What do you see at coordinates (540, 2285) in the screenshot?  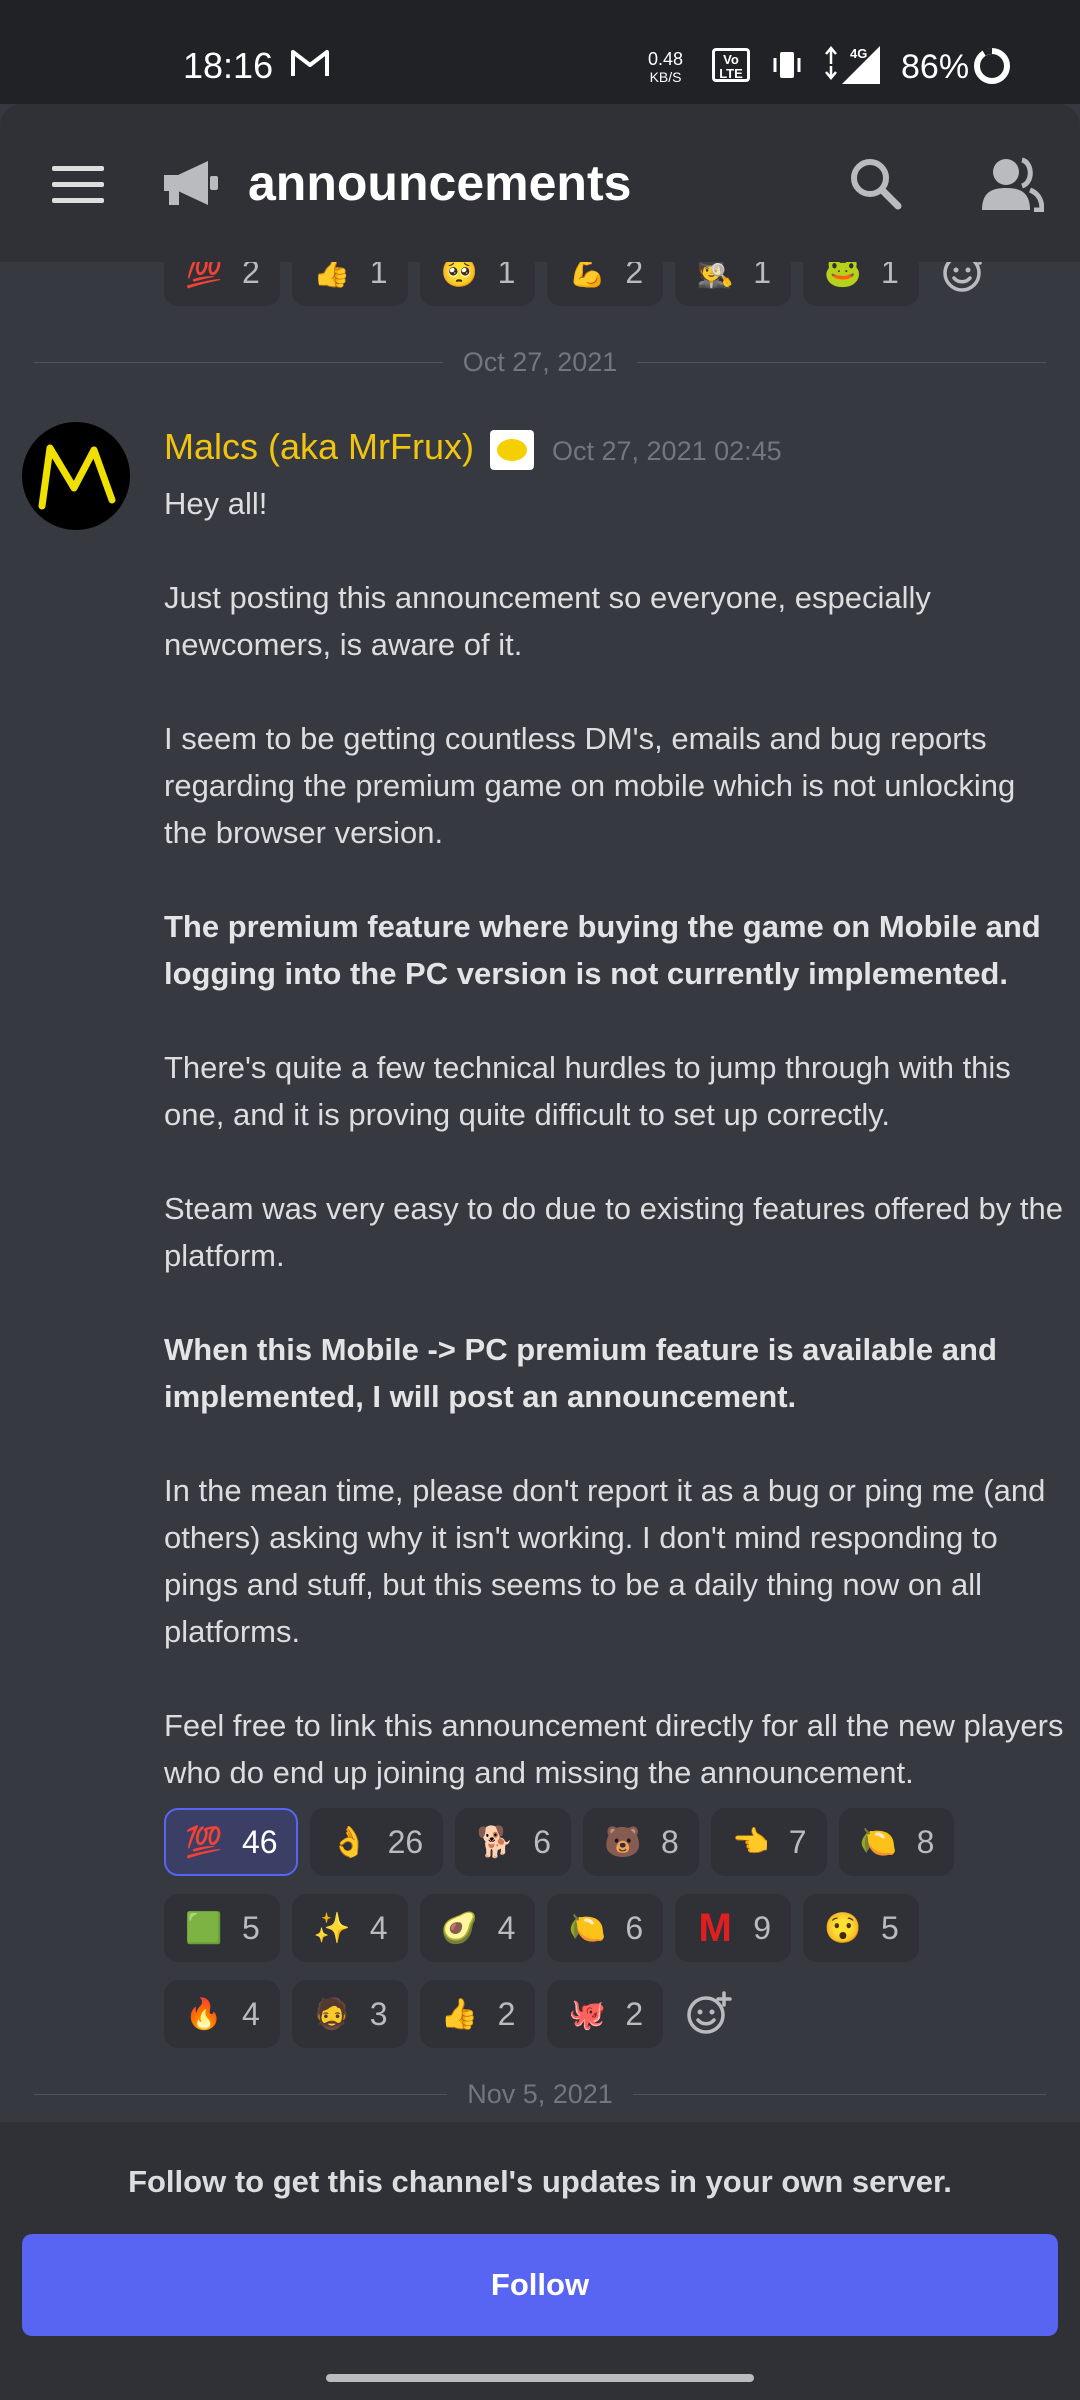 I see `follow-button: Follow` at bounding box center [540, 2285].